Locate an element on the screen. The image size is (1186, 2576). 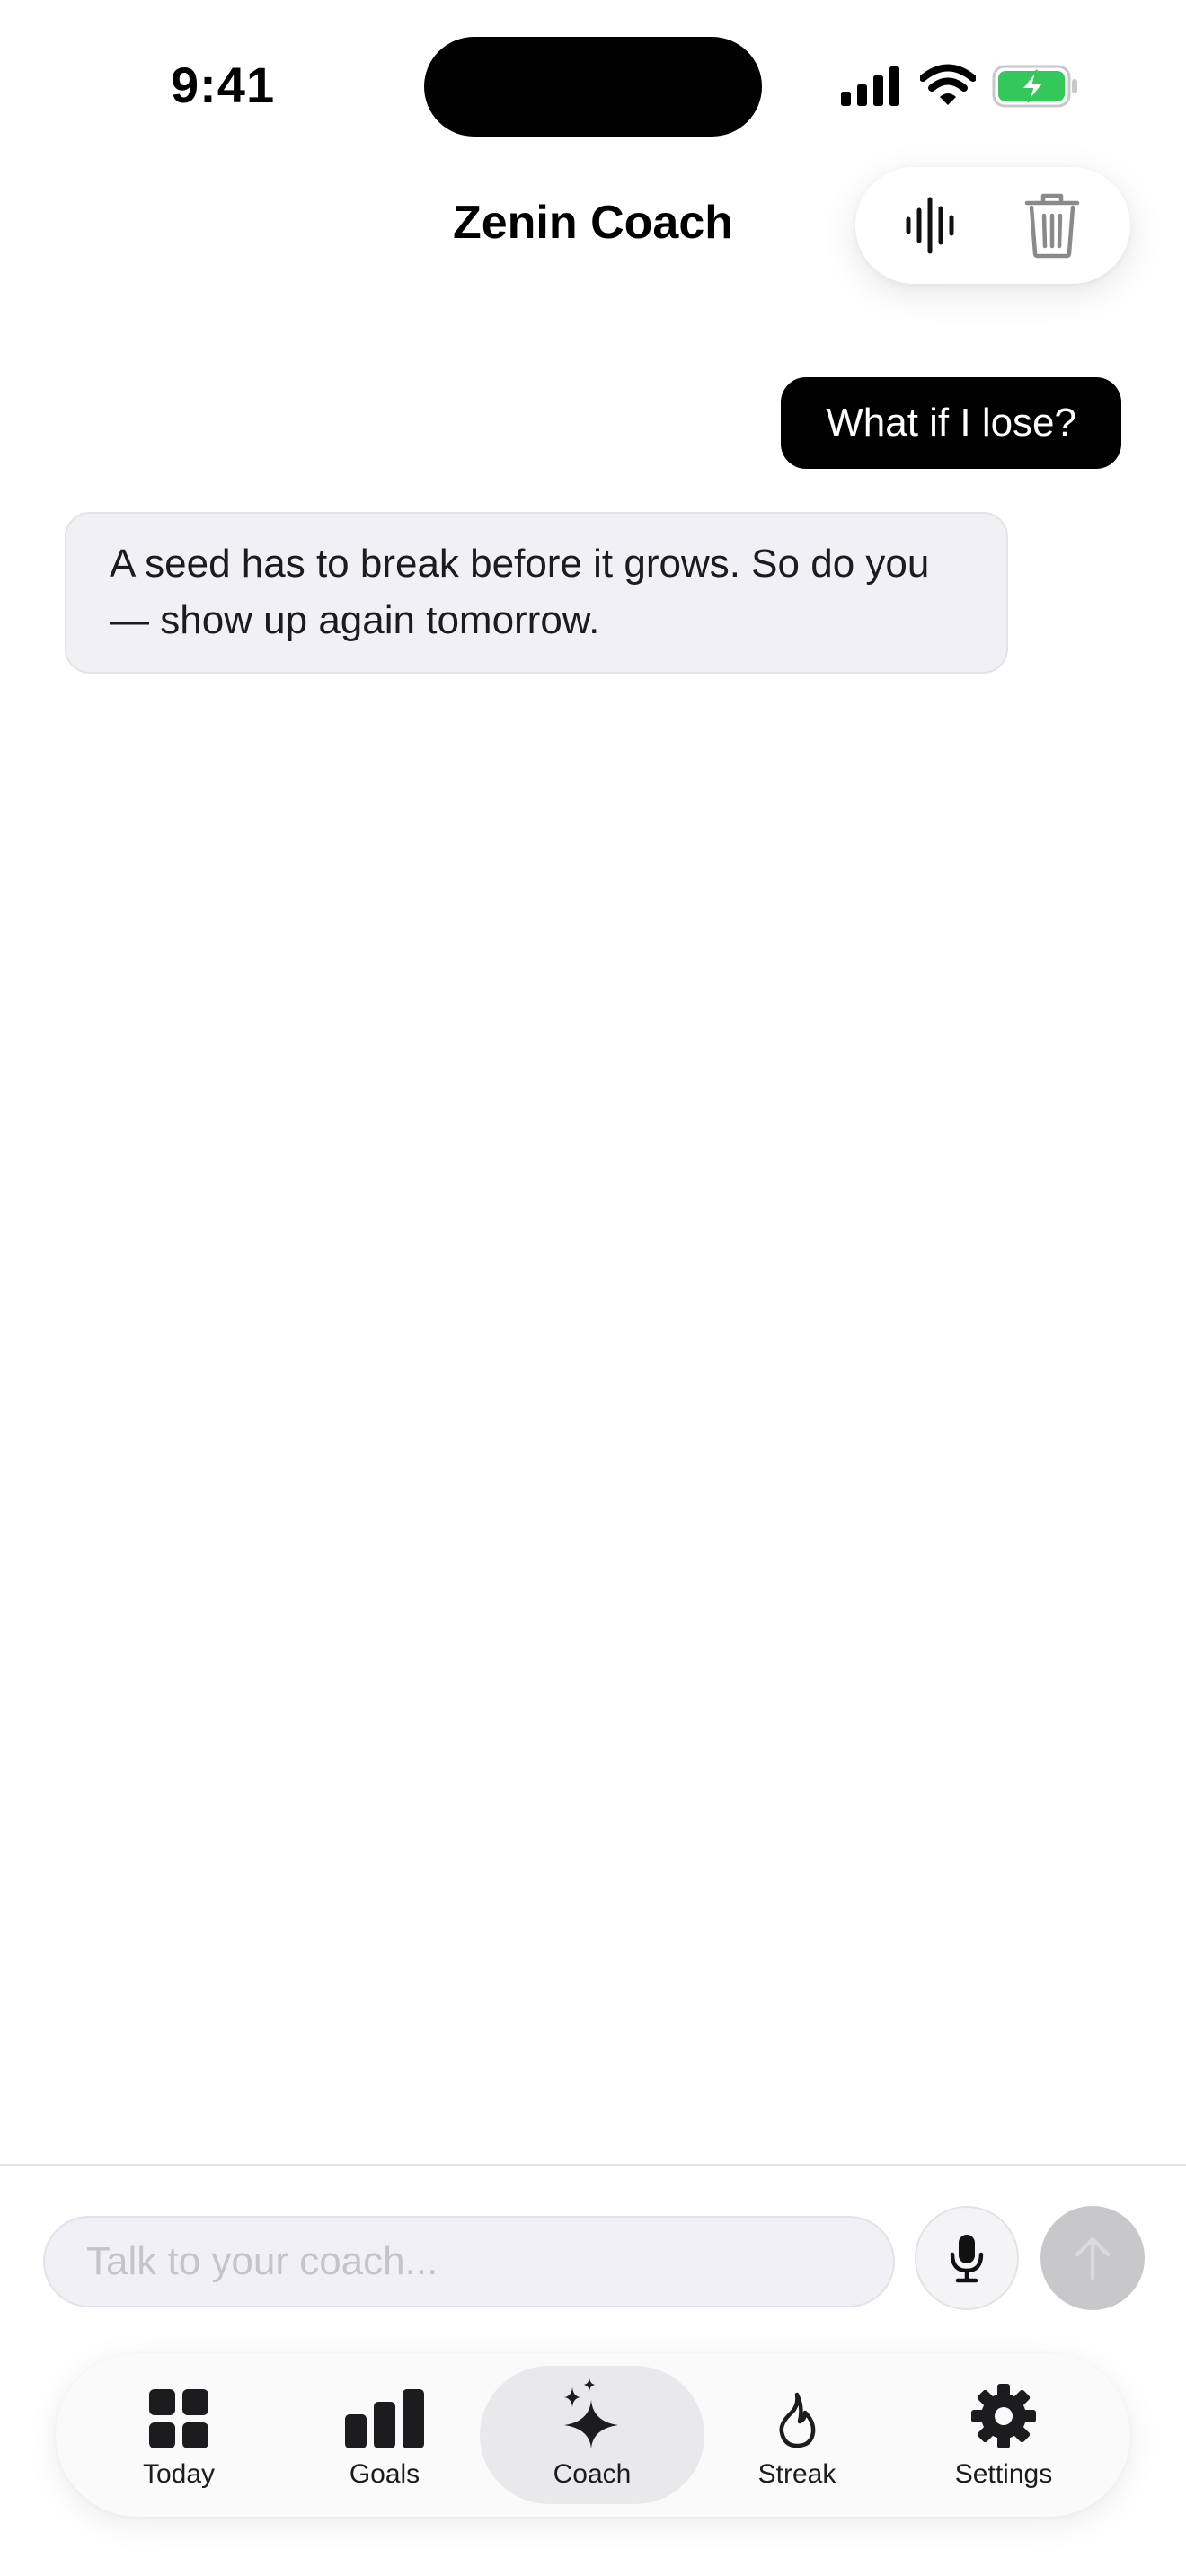
tab-label: Goals is located at coordinates (384, 2474).